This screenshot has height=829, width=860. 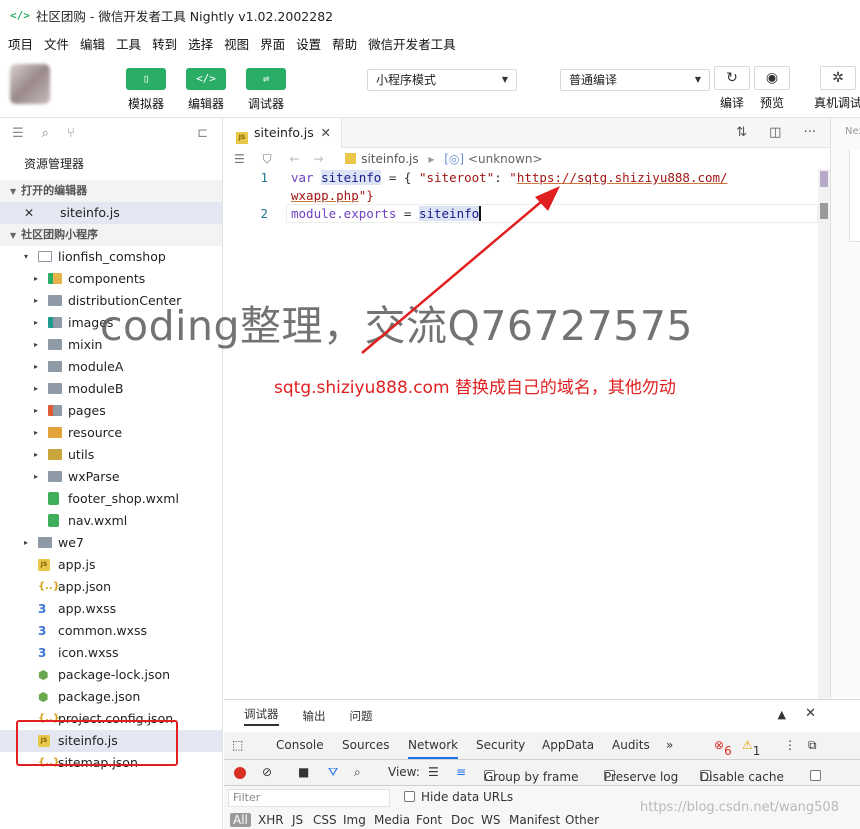 What do you see at coordinates (111, 587) in the screenshot?
I see `tree-item-app-json: {..} app.json` at bounding box center [111, 587].